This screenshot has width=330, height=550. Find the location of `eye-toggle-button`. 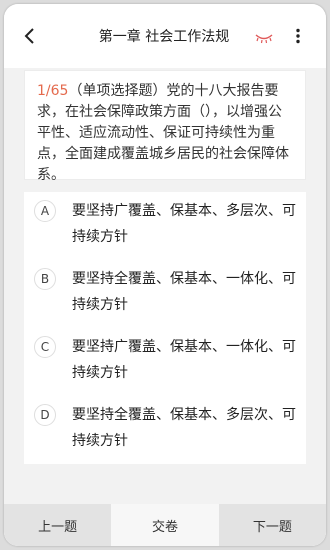

eye-toggle-button is located at coordinates (264, 37).